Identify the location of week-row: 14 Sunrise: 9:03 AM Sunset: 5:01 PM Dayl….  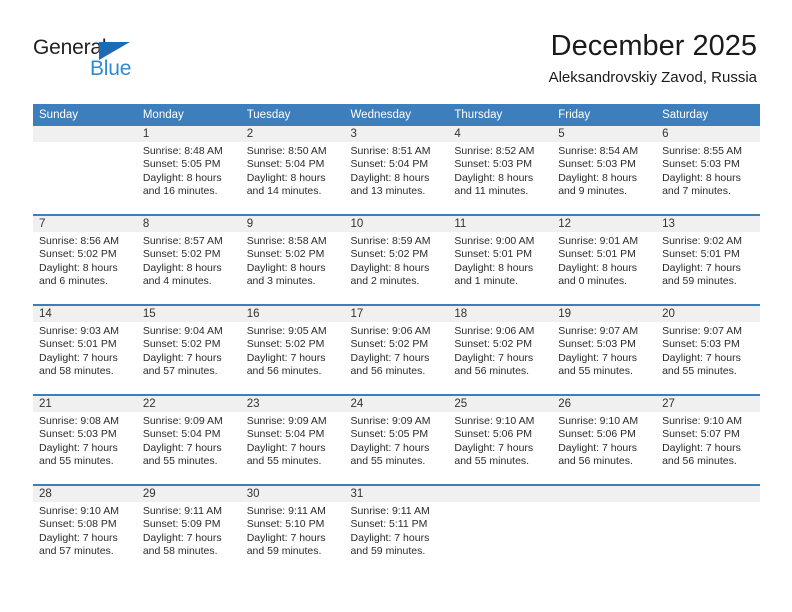
(396, 349).